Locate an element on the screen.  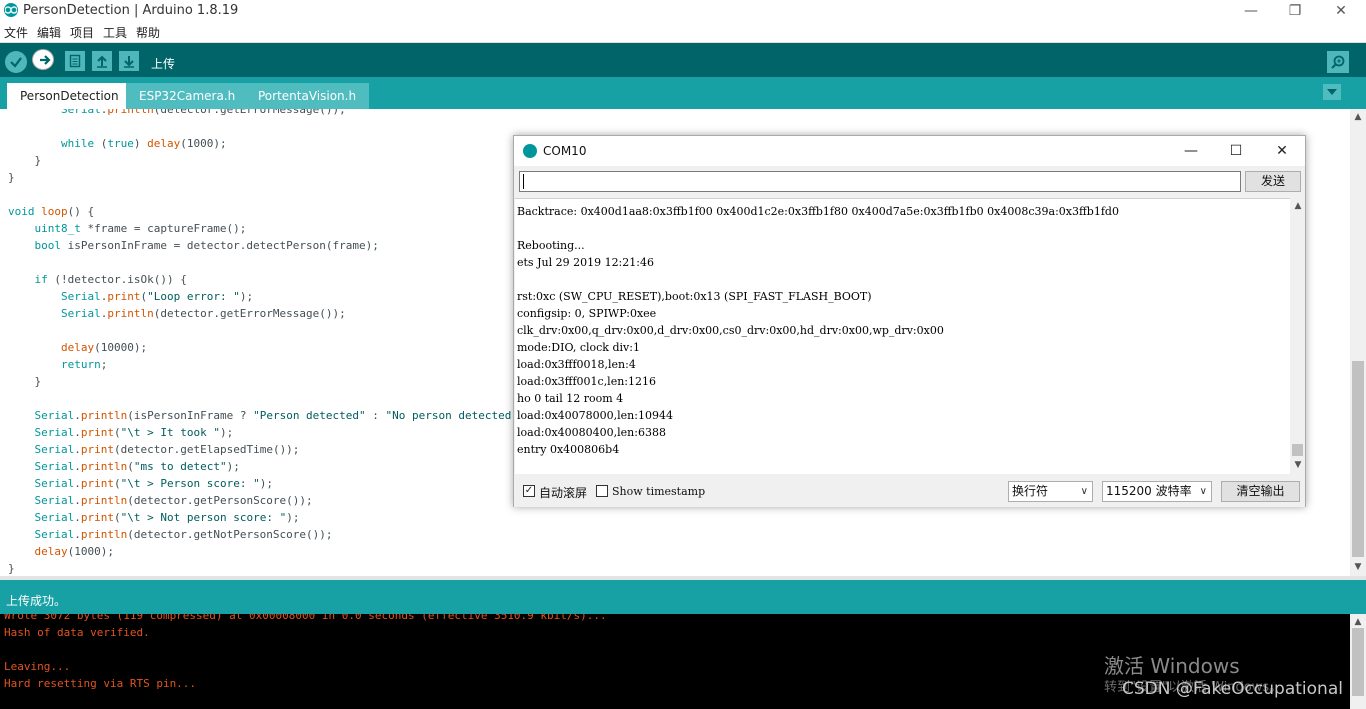
code-line: void loop() { is located at coordinates (51, 211).